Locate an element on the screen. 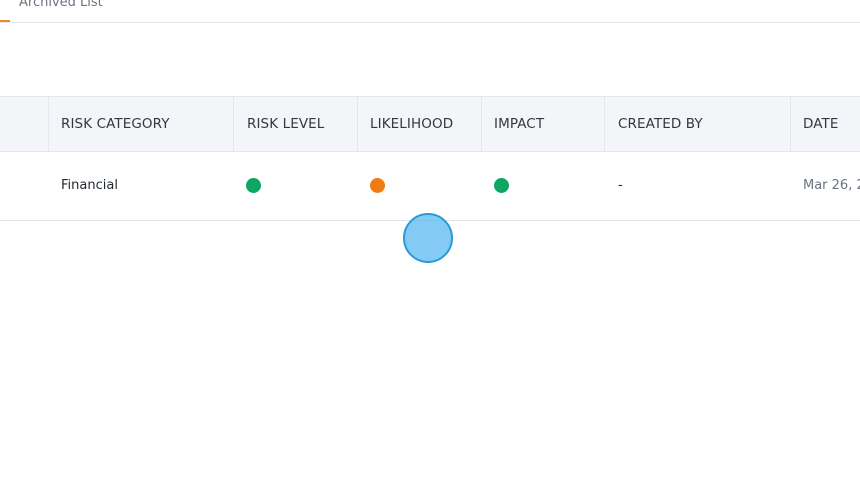 The width and height of the screenshot is (860, 481). tab-bar: Archived List is located at coordinates (430, 11).